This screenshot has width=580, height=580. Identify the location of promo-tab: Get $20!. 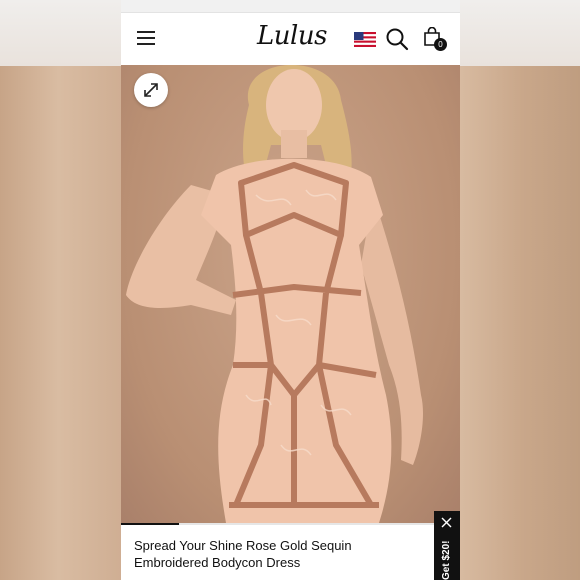
(447, 545).